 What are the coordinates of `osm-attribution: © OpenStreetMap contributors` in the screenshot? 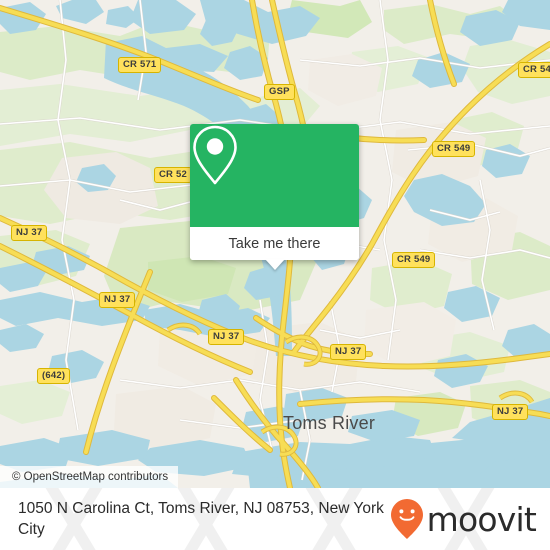 It's located at (89, 477).